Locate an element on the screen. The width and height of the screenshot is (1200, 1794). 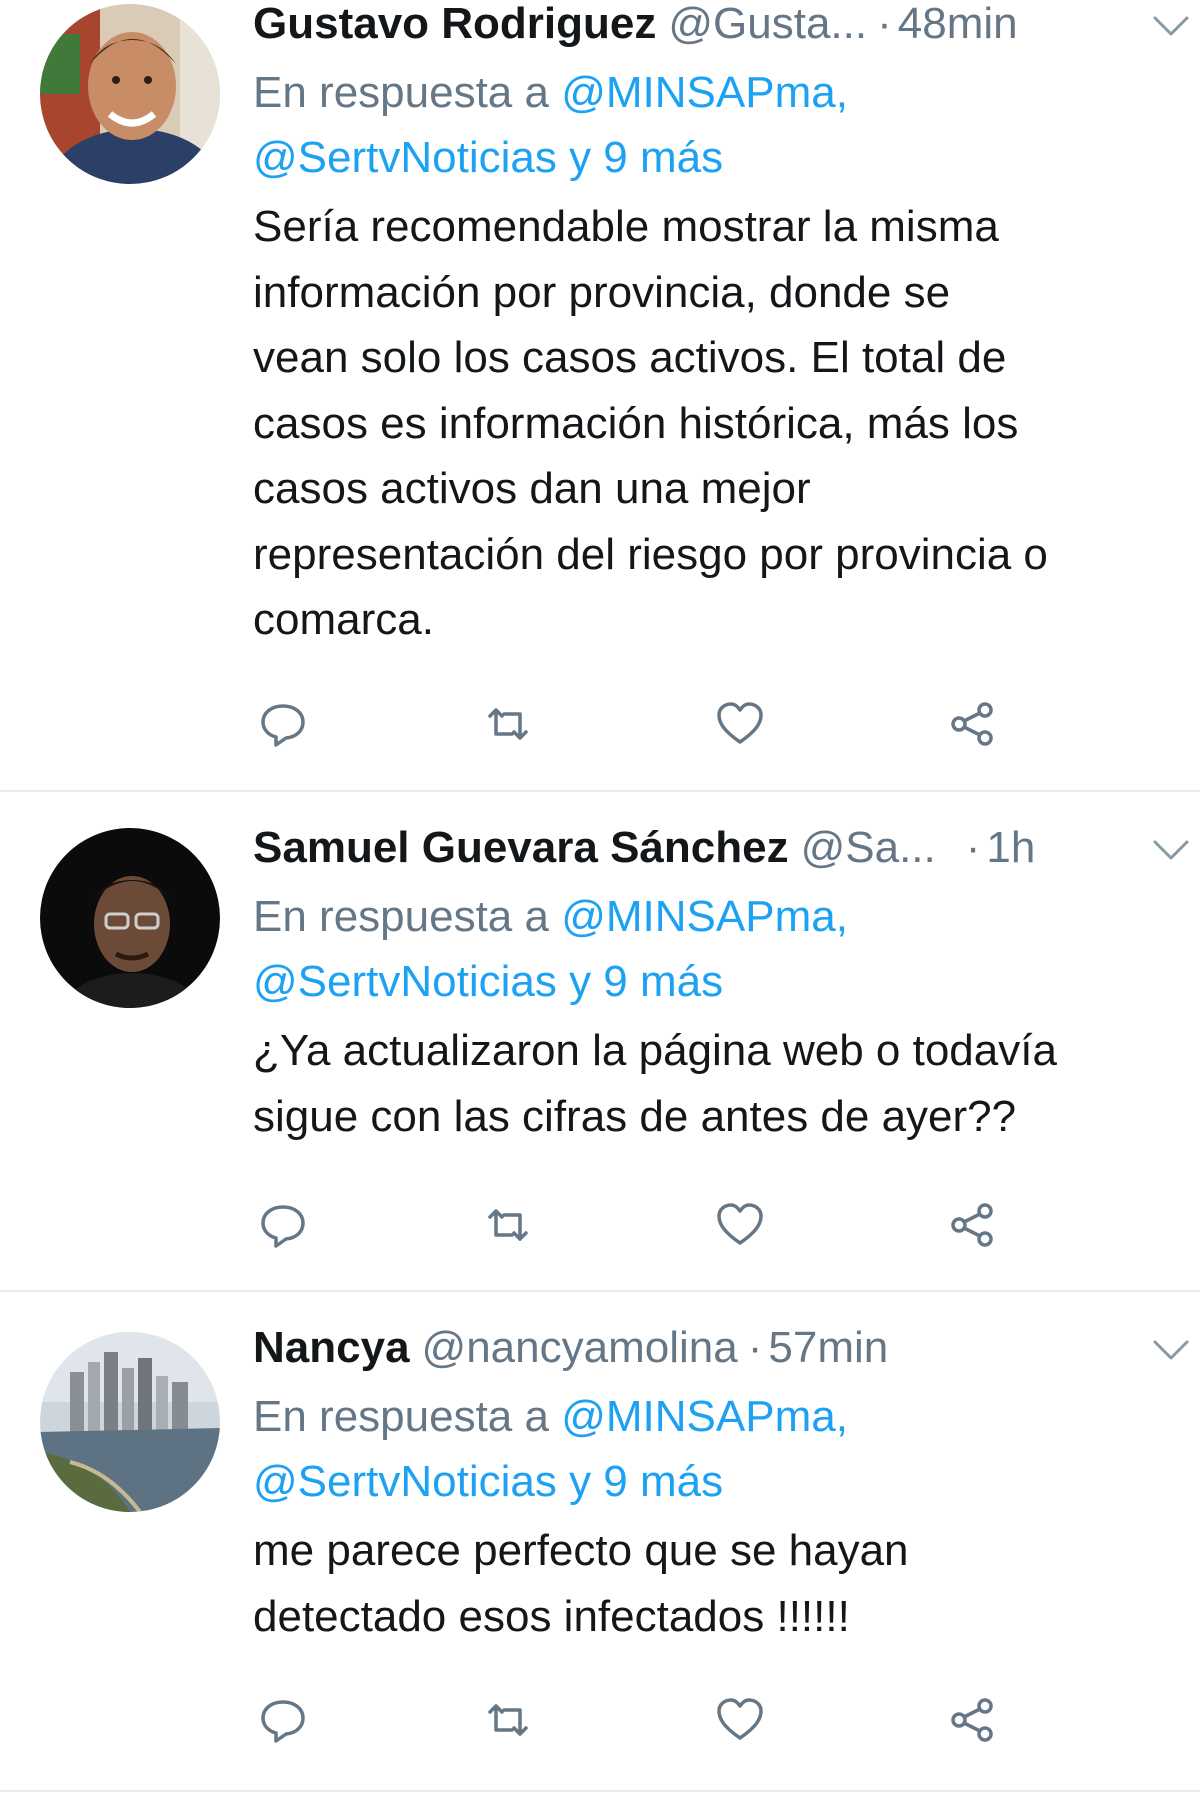
tweet-text-line: información por provincia, donde se is located at coordinates (602, 292).